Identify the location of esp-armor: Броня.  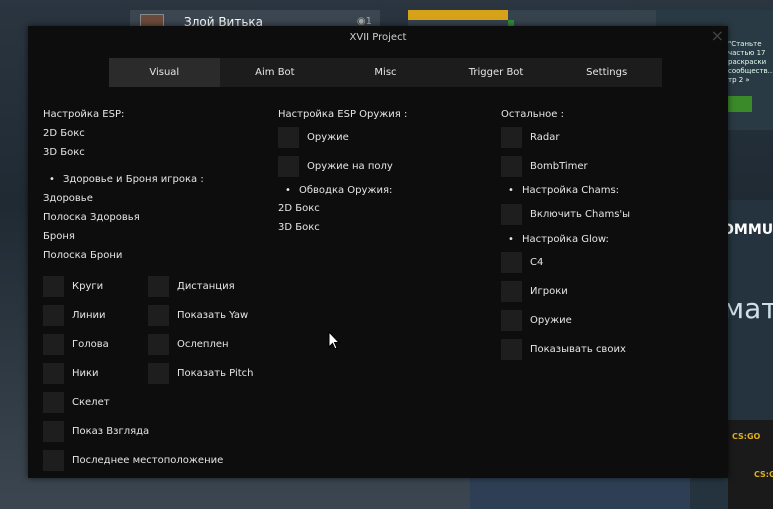
(59, 236).